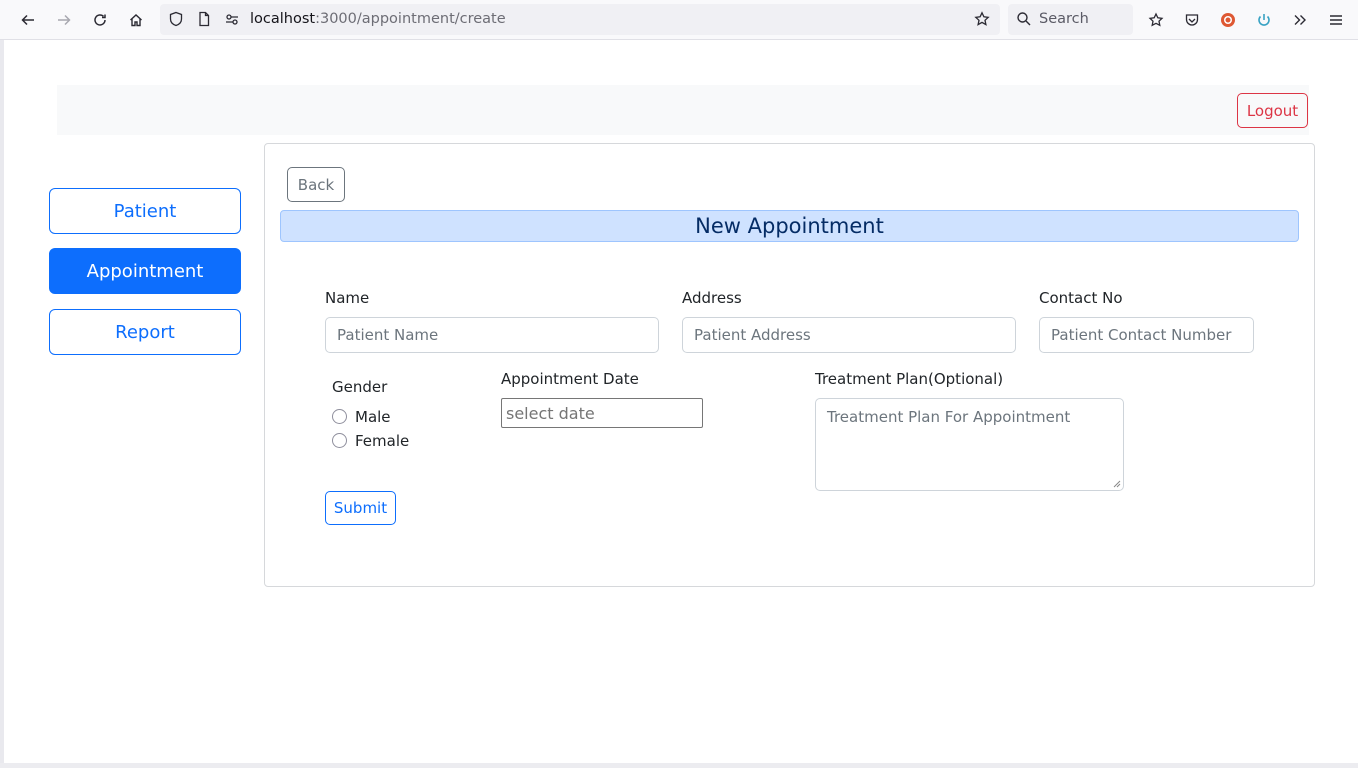  Describe the element at coordinates (347, 298) in the screenshot. I see `name-label: Name` at that location.